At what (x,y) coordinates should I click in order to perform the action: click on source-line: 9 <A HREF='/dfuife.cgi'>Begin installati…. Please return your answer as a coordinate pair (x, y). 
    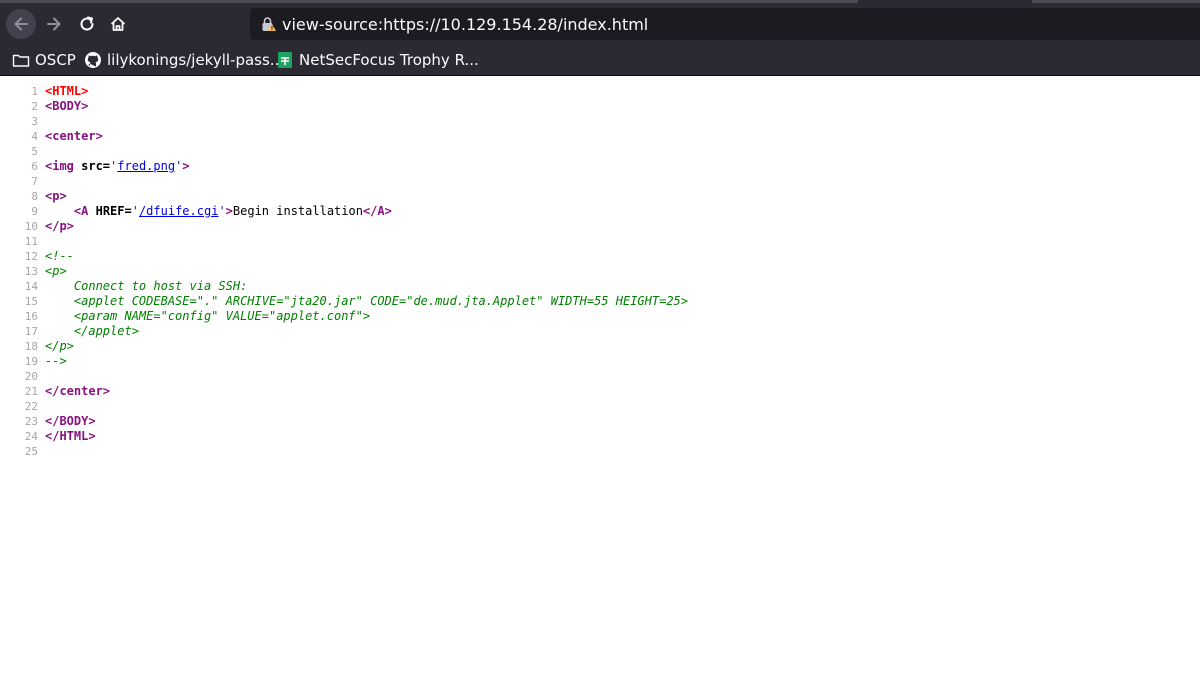
    Looking at the image, I should click on (600, 211).